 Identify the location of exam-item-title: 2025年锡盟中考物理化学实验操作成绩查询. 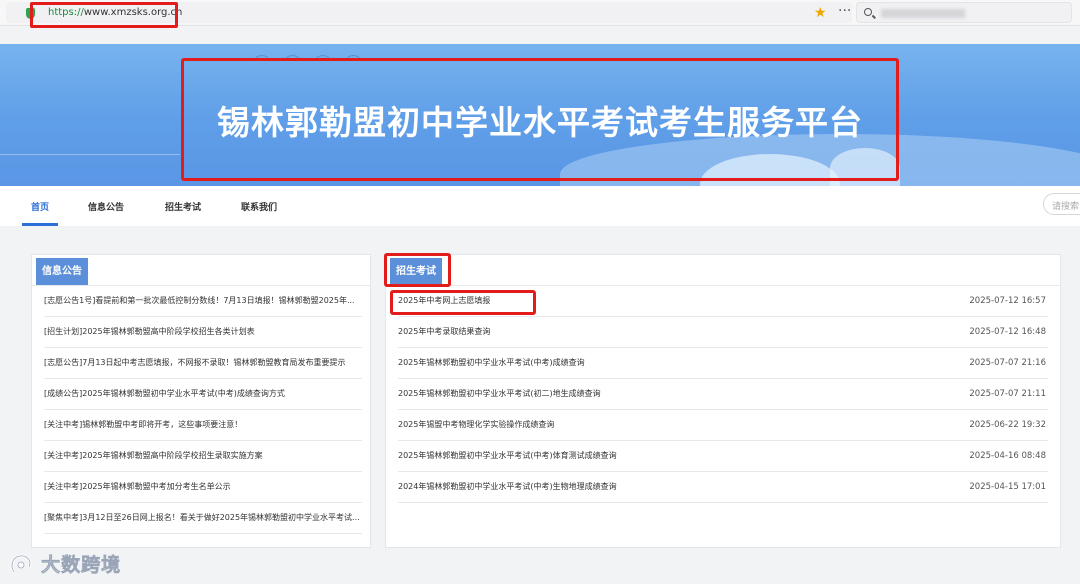
(476, 424).